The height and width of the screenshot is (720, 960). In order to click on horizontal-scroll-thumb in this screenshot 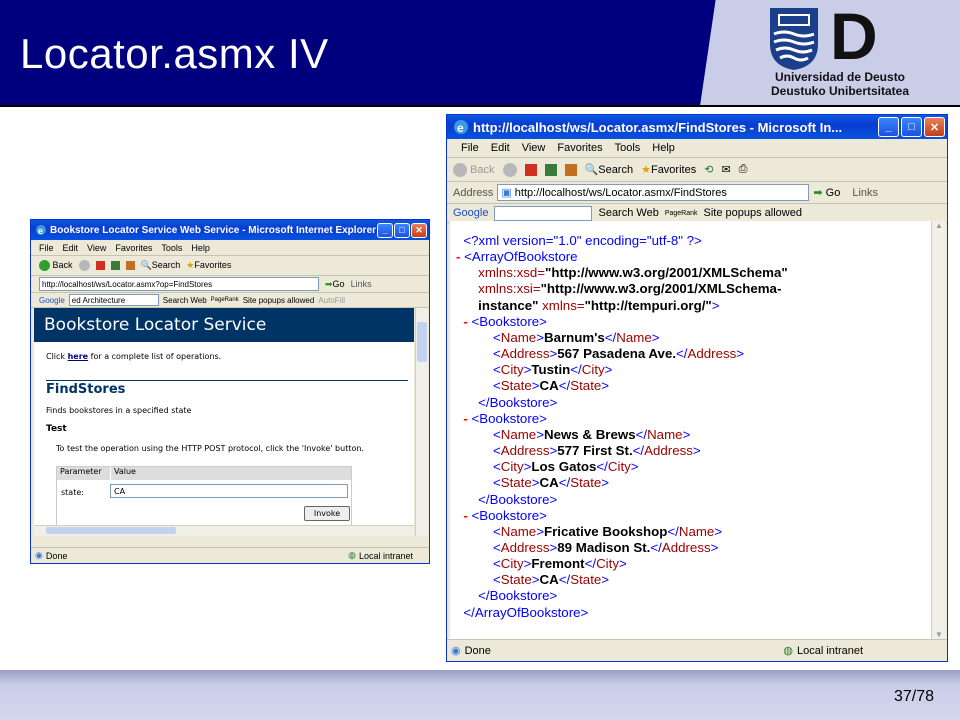, I will do `click(111, 530)`.